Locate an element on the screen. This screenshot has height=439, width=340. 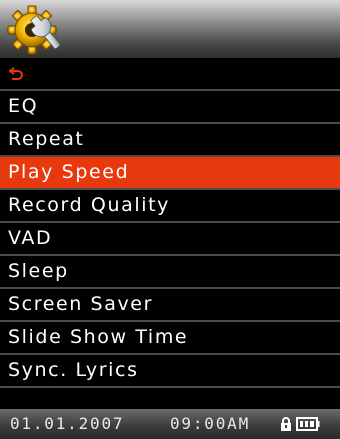
menu-item-sync-lyrics: Sync. Lyrics is located at coordinates (170, 371).